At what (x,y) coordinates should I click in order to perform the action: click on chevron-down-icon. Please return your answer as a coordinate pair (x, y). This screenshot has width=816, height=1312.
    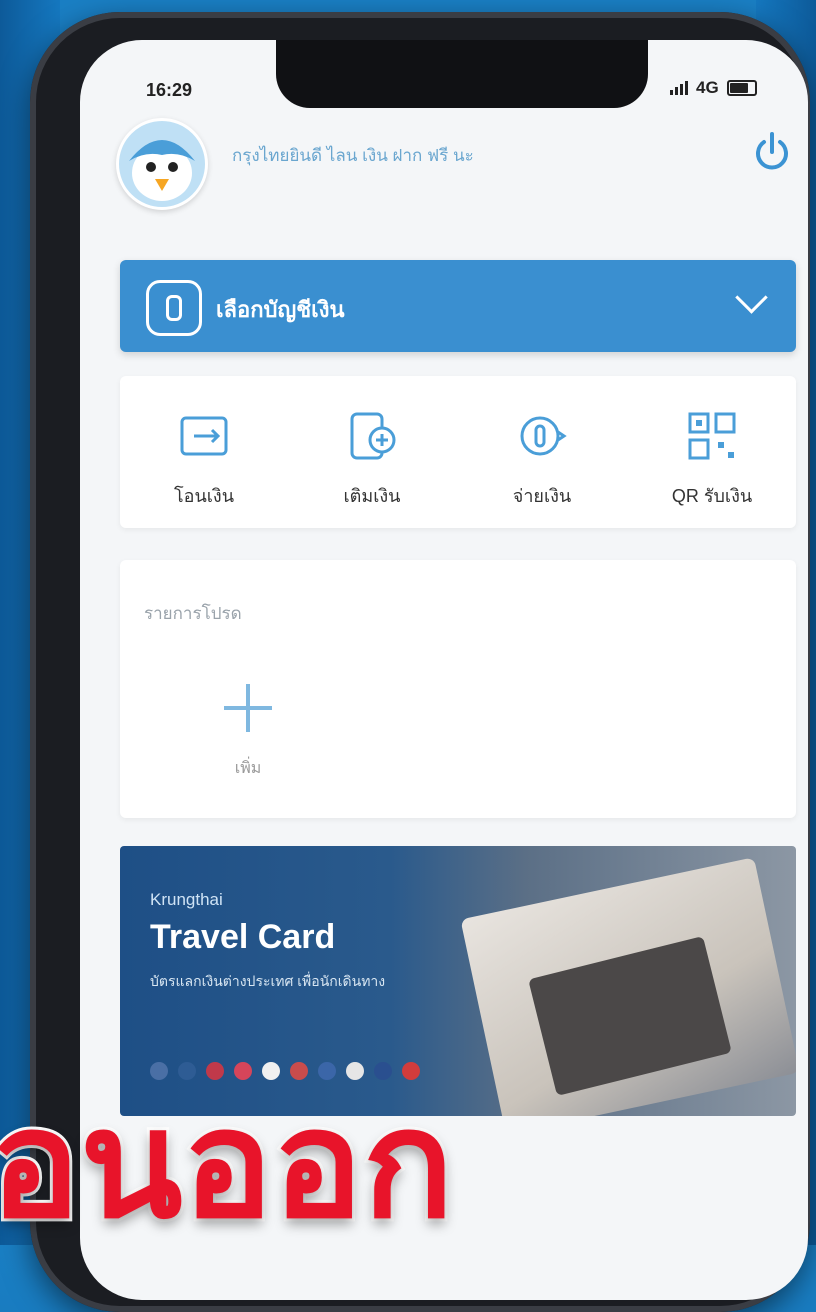
    Looking at the image, I should click on (751, 297).